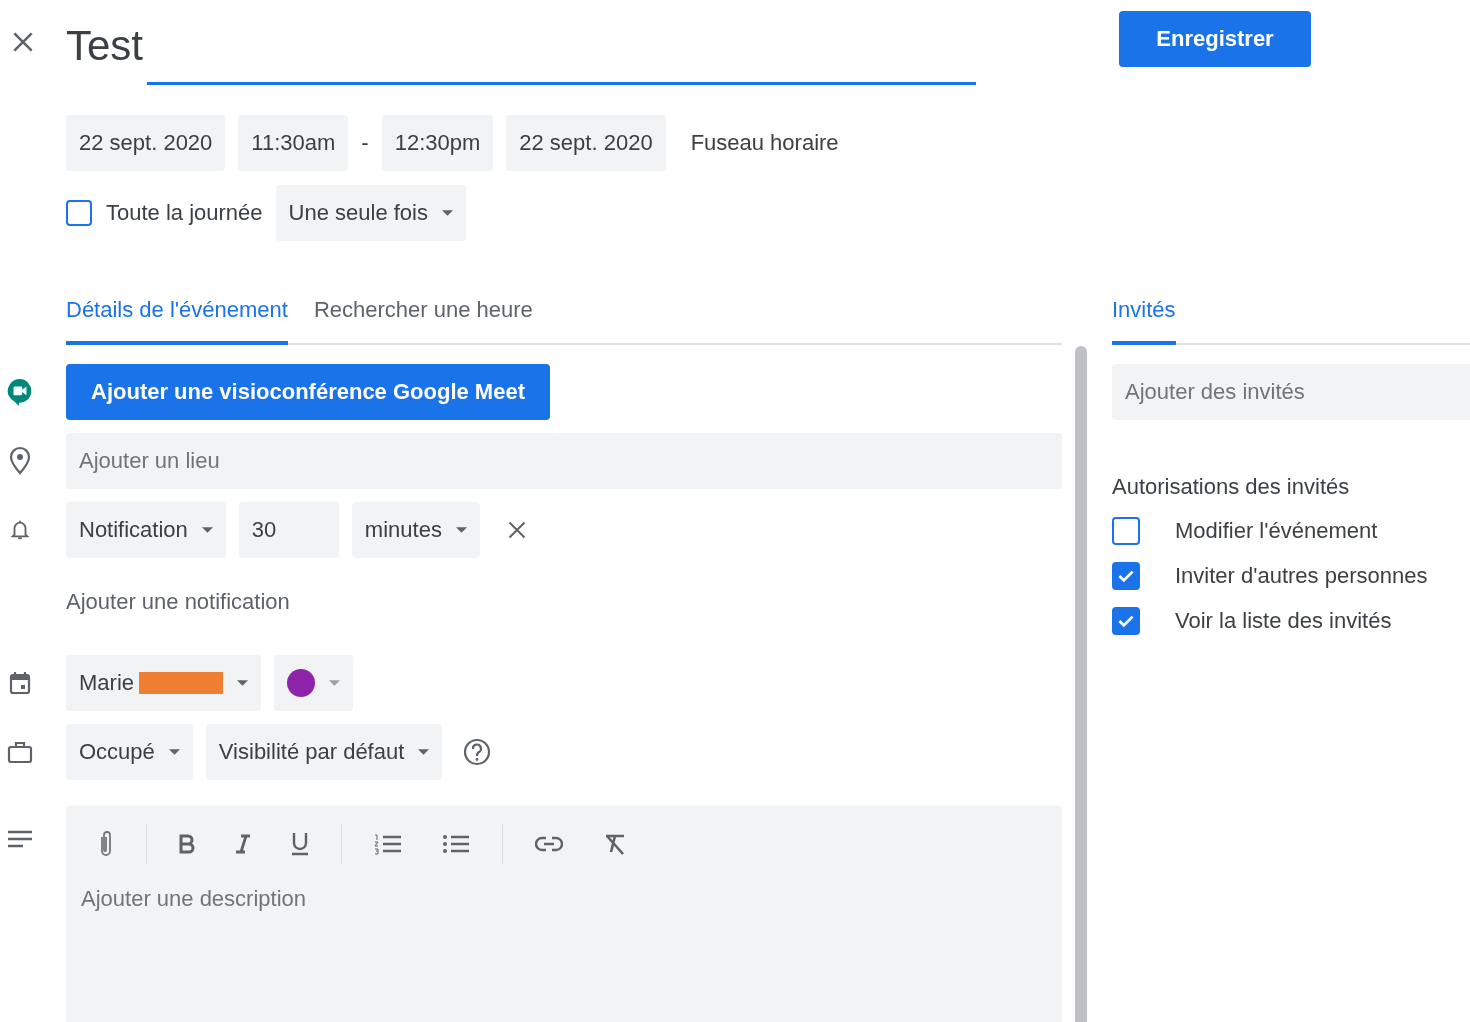  Describe the element at coordinates (370, 213) in the screenshot. I see `recurrence-dropdown: Une seule fois` at that location.